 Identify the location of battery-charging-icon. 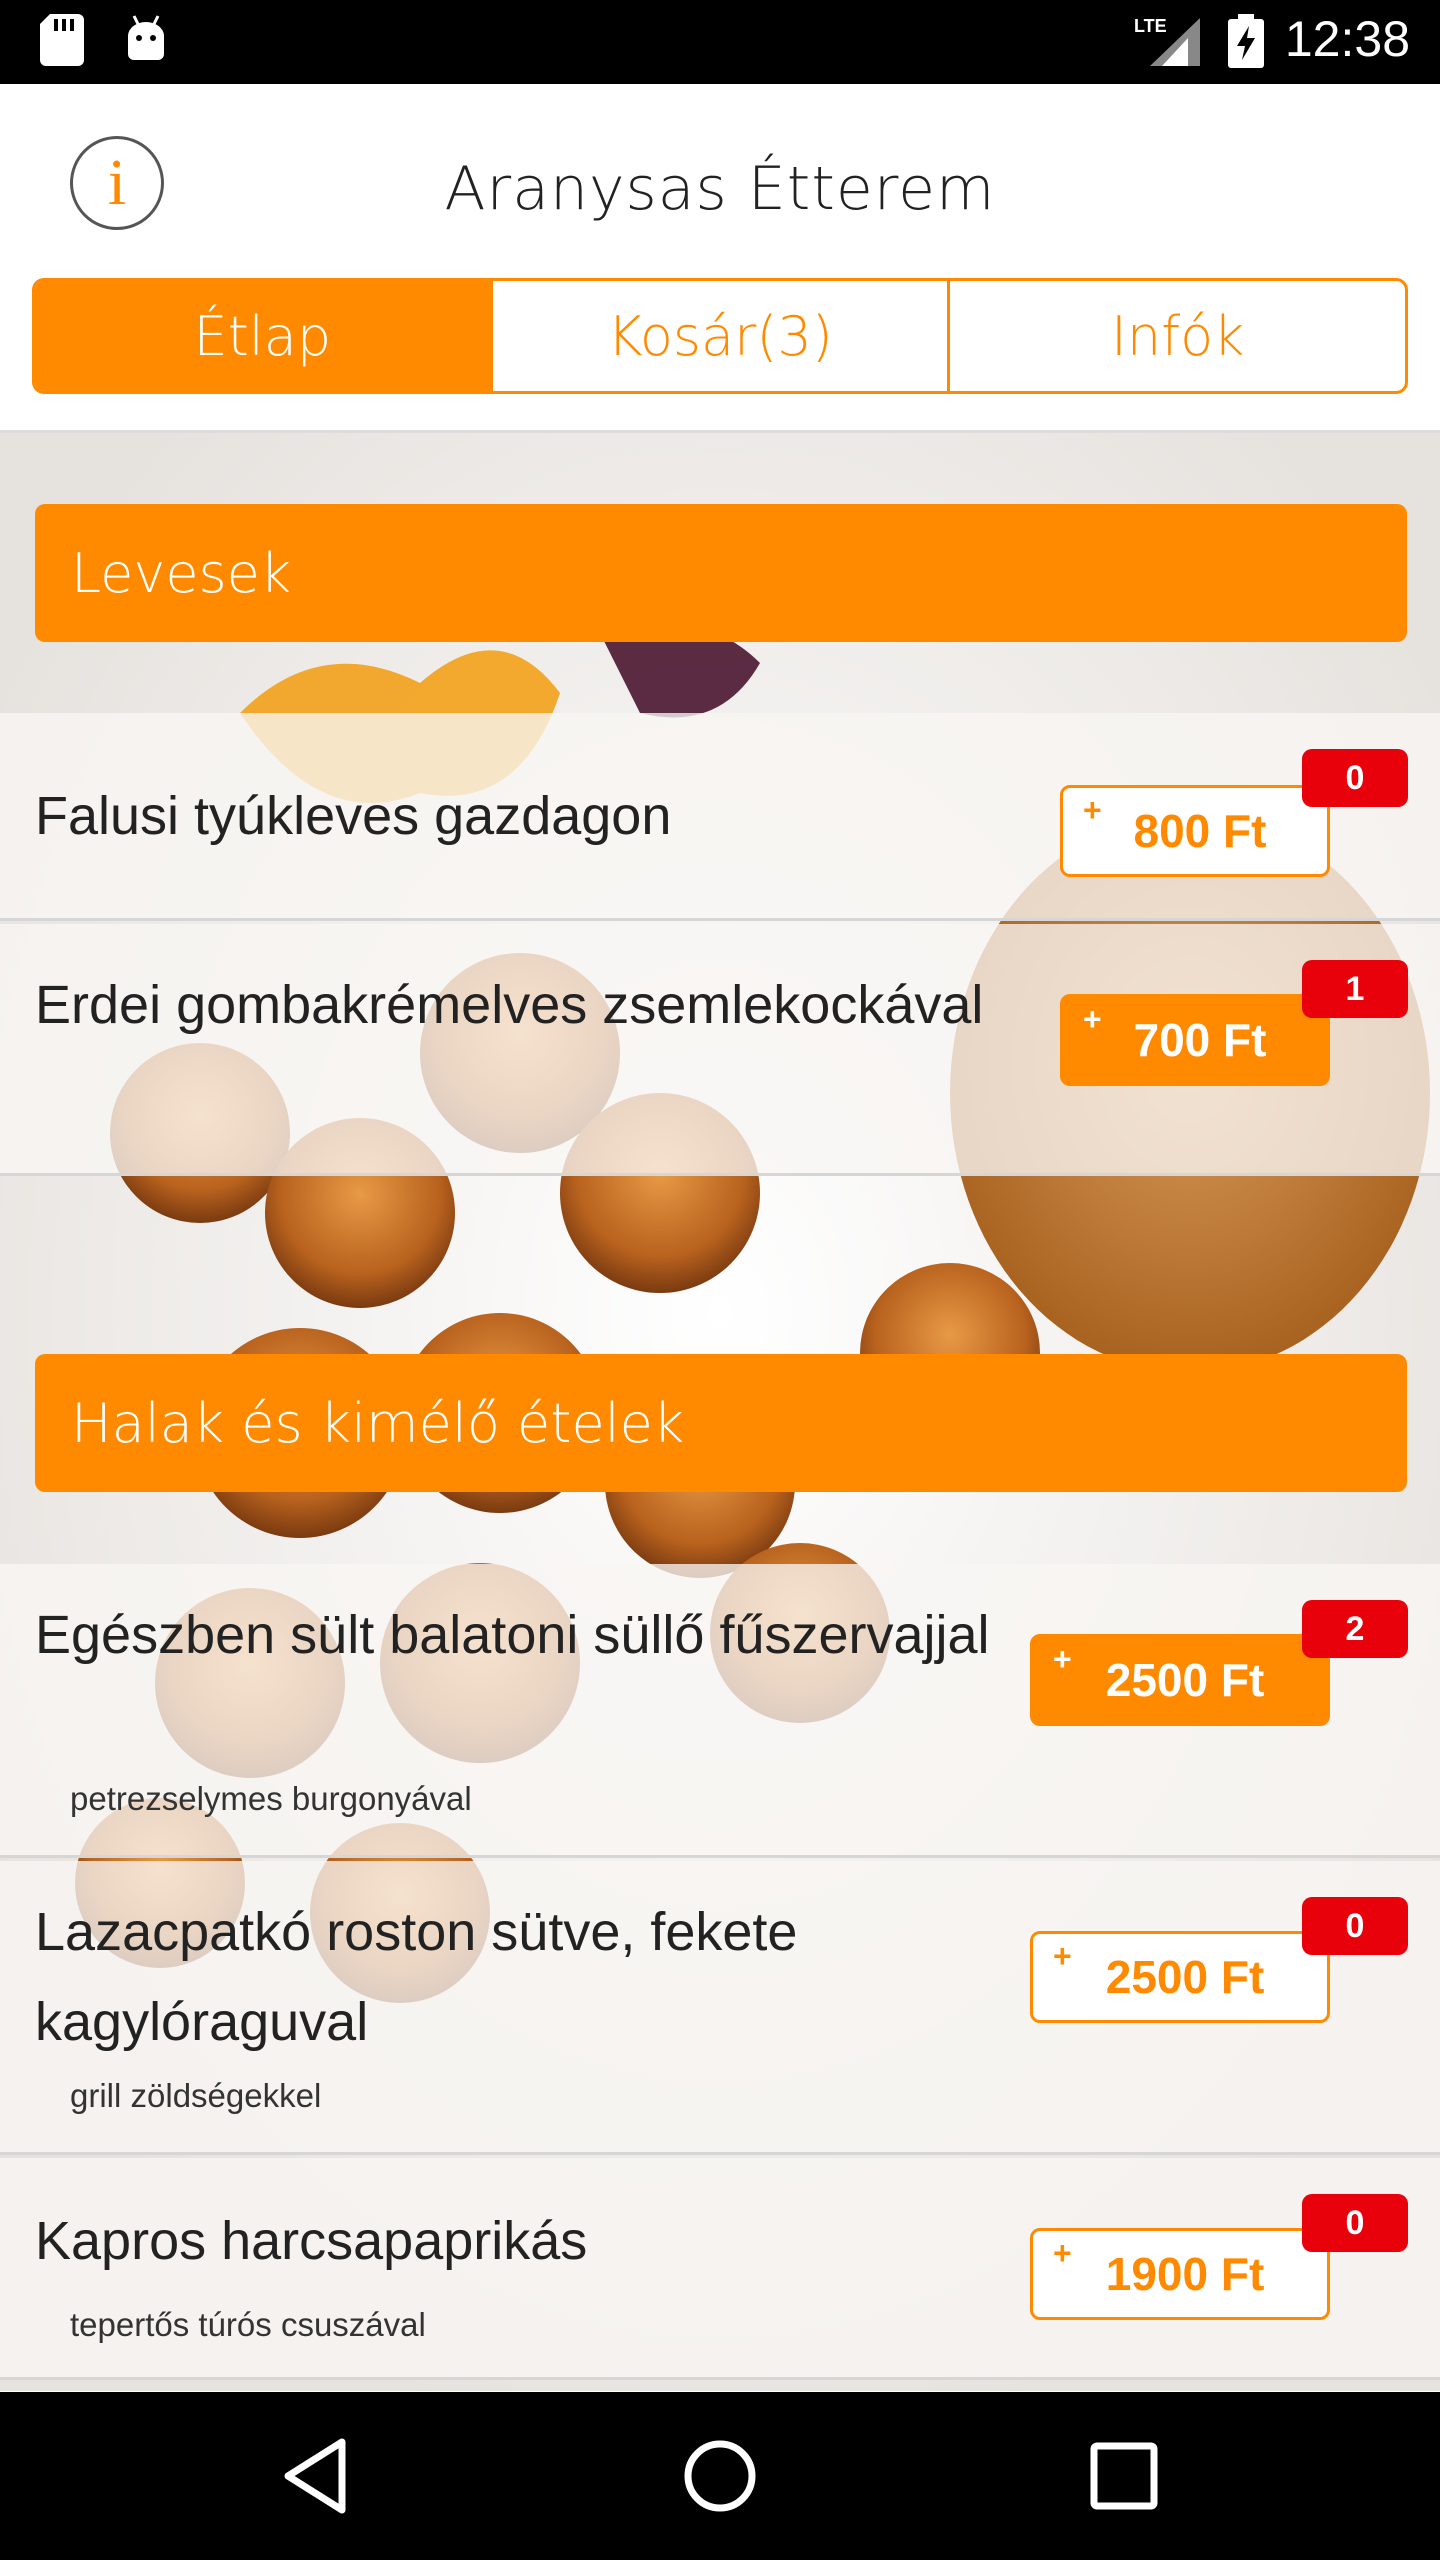
(1246, 41).